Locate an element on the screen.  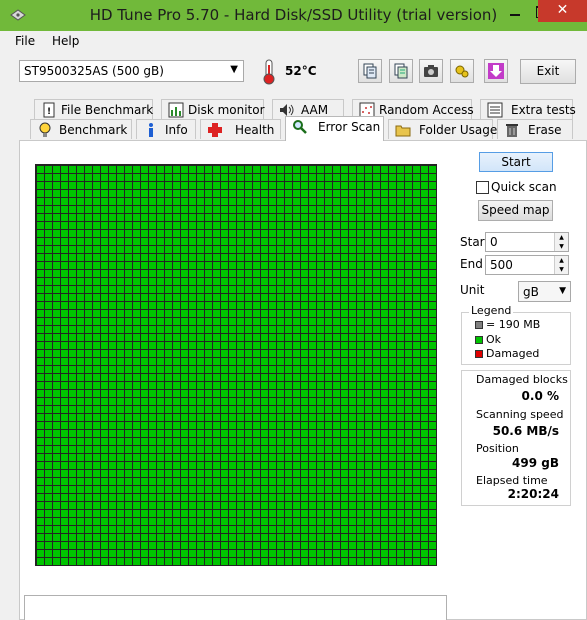
info-icon is located at coordinates (151, 130).